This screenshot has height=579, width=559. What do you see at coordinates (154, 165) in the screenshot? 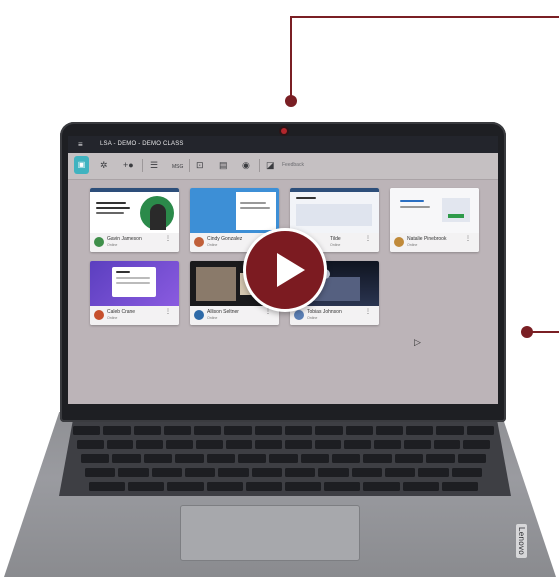
I see `list-icon: ☰` at bounding box center [154, 165].